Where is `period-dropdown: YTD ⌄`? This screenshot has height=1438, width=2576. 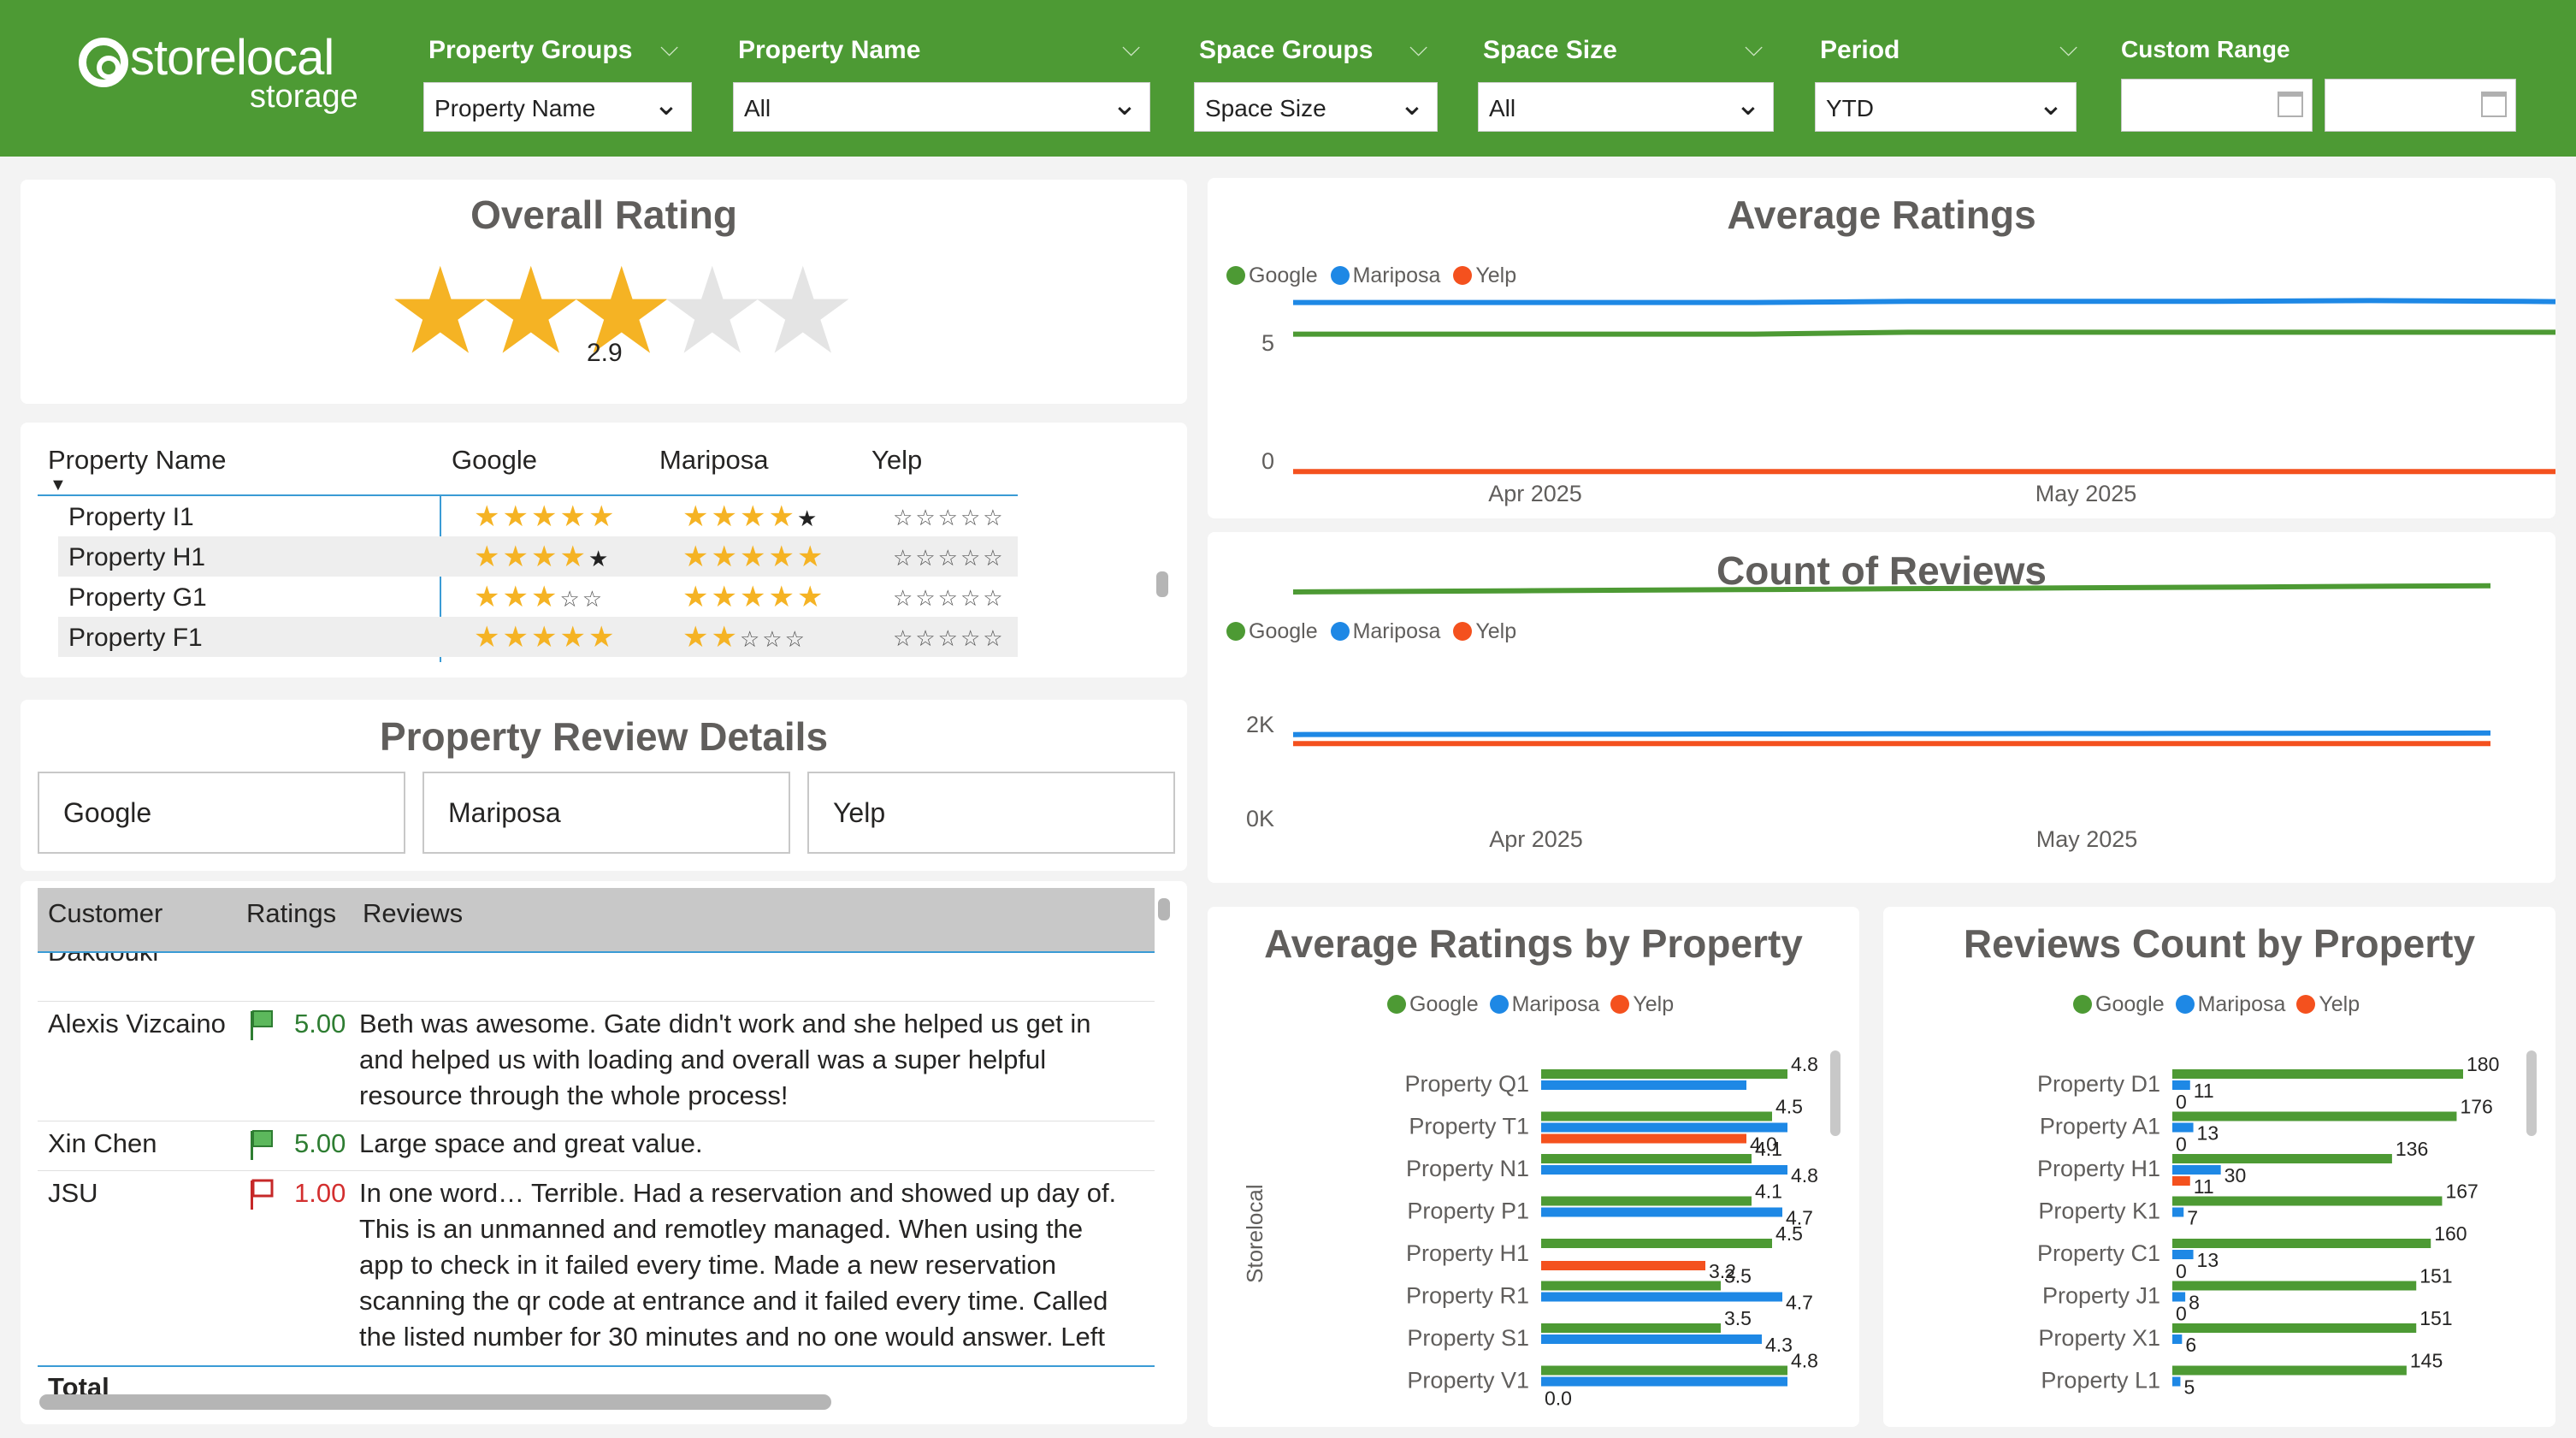
period-dropdown: YTD ⌄ is located at coordinates (1946, 107).